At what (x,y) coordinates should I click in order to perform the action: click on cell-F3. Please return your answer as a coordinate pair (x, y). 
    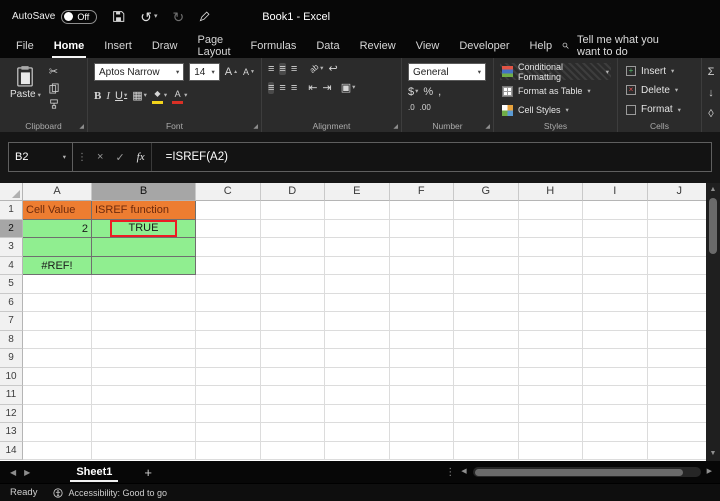
    Looking at the image, I should click on (421, 247).